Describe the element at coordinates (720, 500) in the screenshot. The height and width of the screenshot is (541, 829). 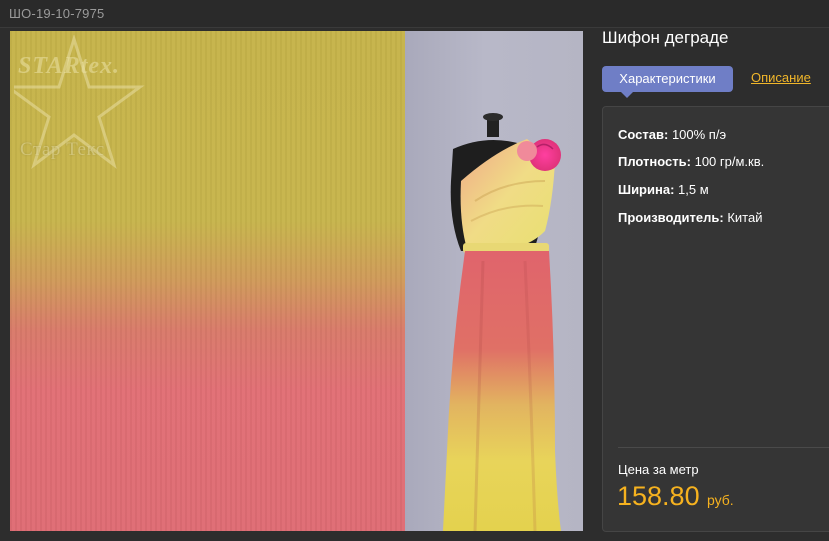
I see `price-currency: руб.` at that location.